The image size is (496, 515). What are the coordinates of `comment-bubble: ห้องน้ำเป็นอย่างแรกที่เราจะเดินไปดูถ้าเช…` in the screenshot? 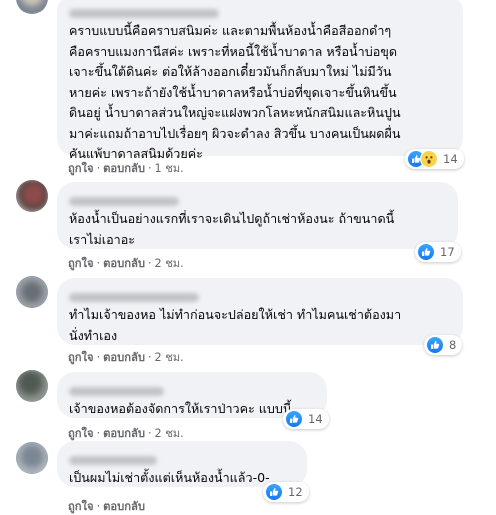 It's located at (257, 215).